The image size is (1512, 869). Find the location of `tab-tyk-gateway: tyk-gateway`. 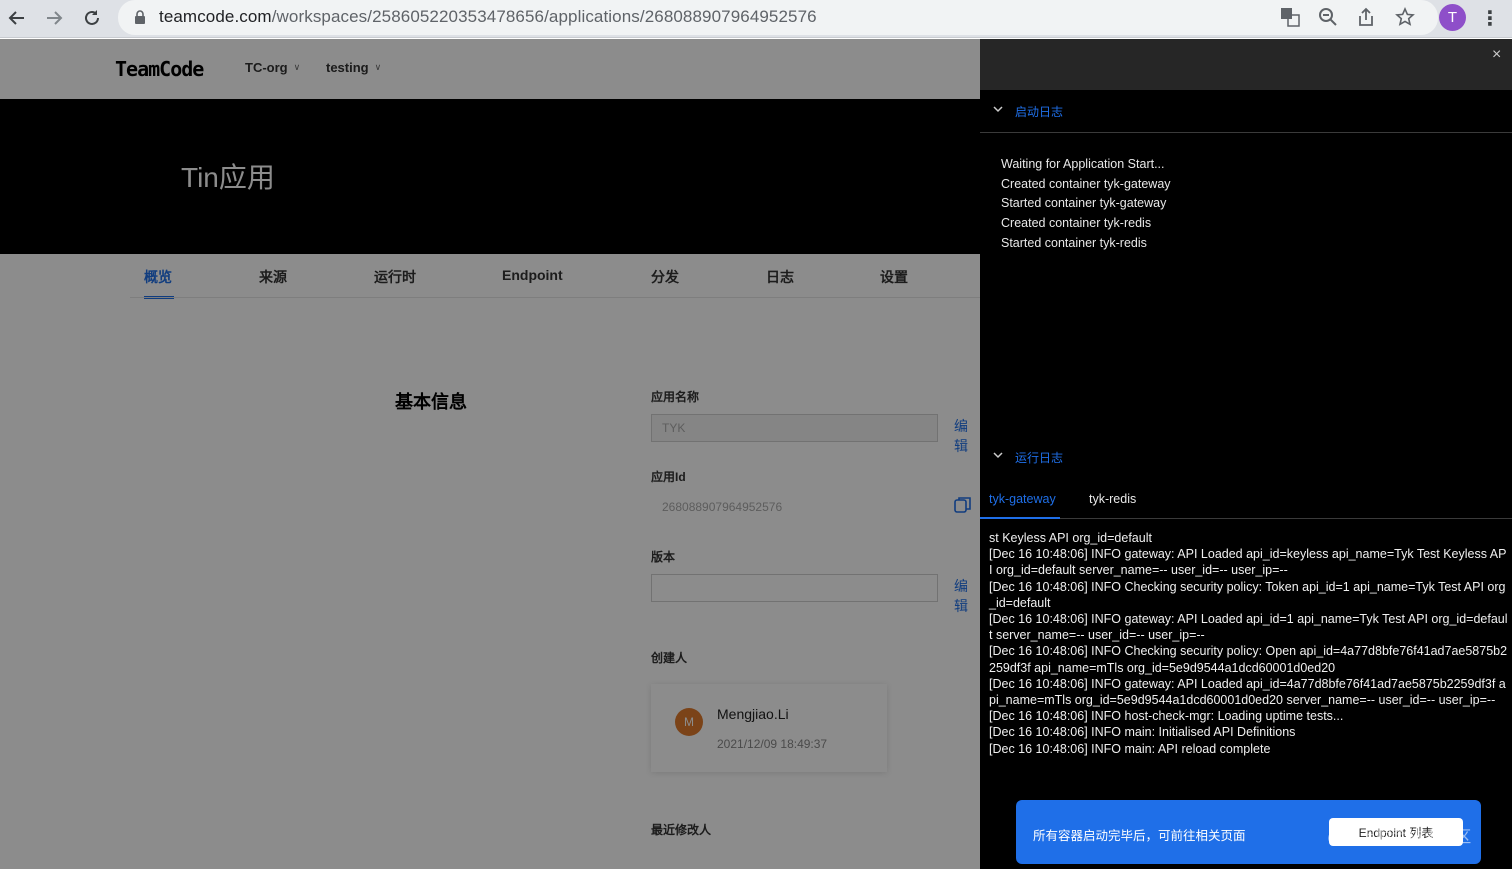

tab-tyk-gateway: tyk-gateway is located at coordinates (1022, 499).